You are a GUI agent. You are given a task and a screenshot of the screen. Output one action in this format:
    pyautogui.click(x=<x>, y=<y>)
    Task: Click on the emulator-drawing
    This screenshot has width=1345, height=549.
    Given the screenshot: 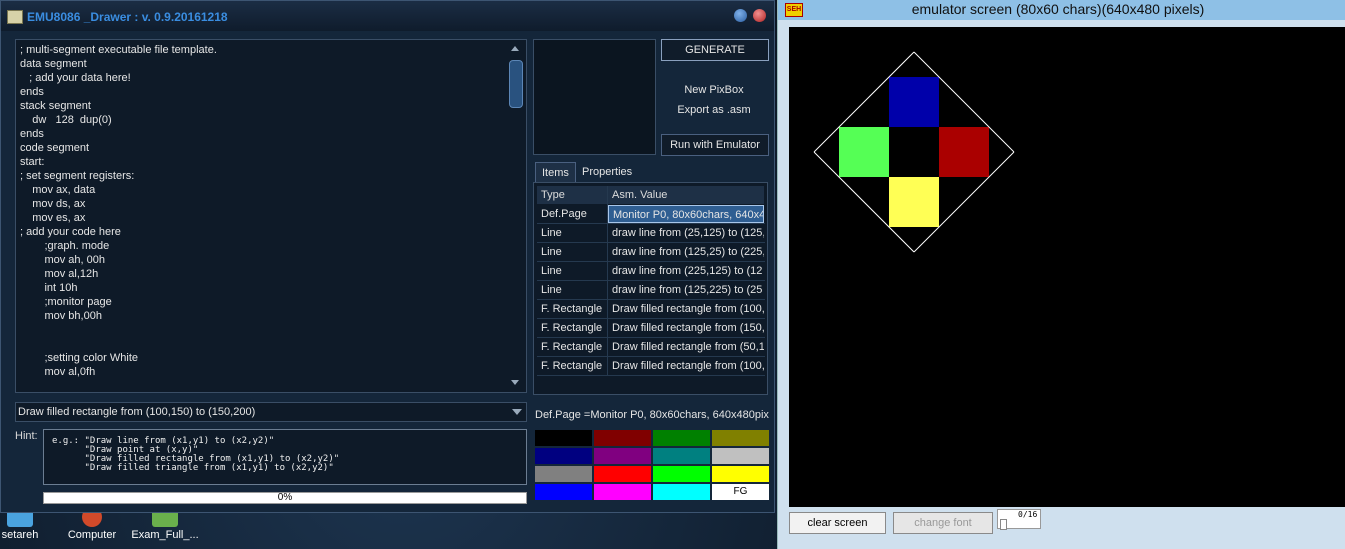 What is the action you would take?
    pyautogui.click(x=914, y=152)
    